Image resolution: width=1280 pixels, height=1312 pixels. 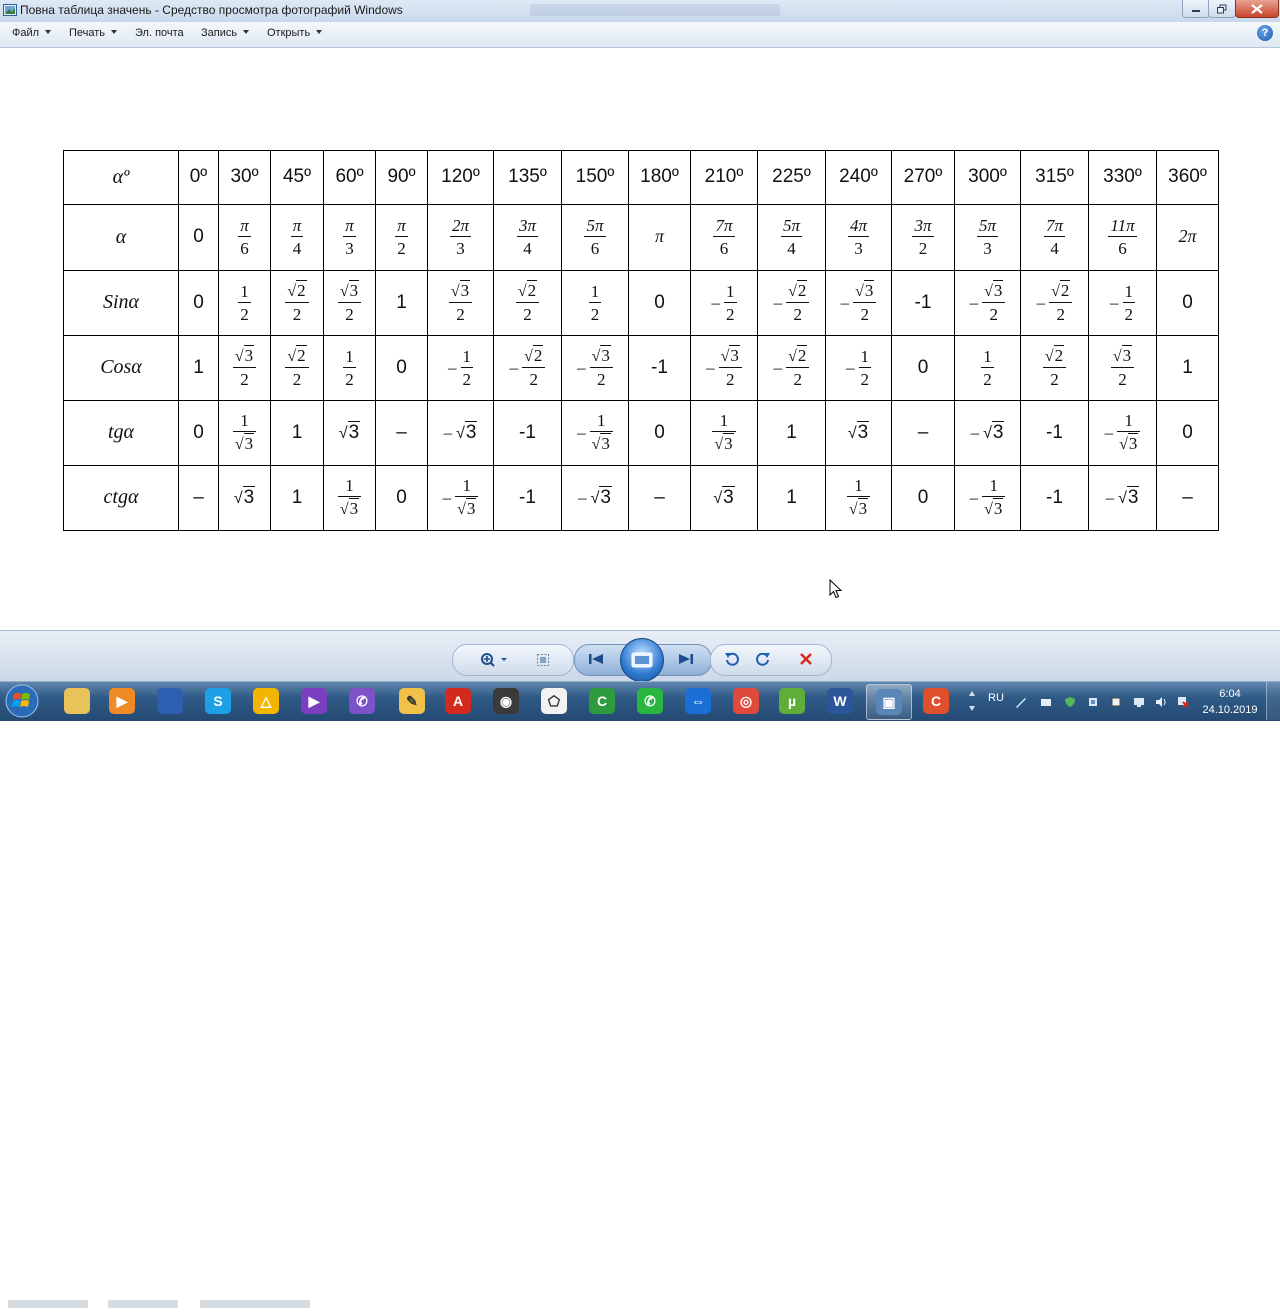 I want to click on pen-icon, so click(x=1021, y=702).